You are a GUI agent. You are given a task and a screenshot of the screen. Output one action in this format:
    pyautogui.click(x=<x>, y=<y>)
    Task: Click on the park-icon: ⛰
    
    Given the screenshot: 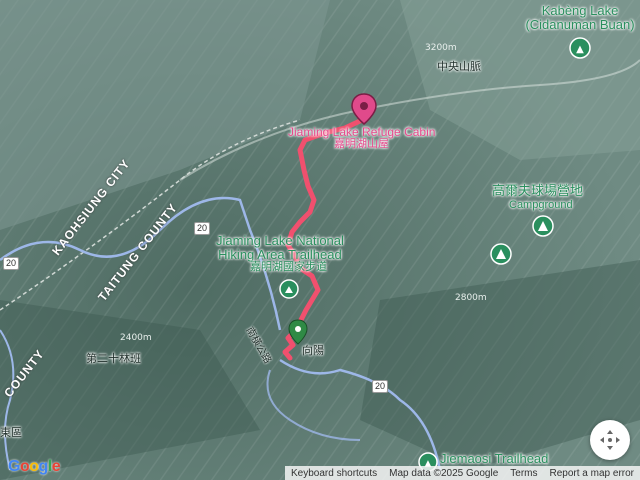 What is the action you would take?
    pyautogui.click(x=289, y=289)
    